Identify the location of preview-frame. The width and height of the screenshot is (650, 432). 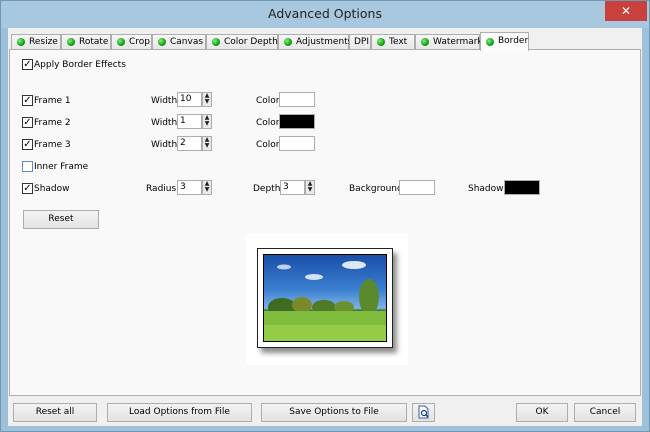
(325, 298).